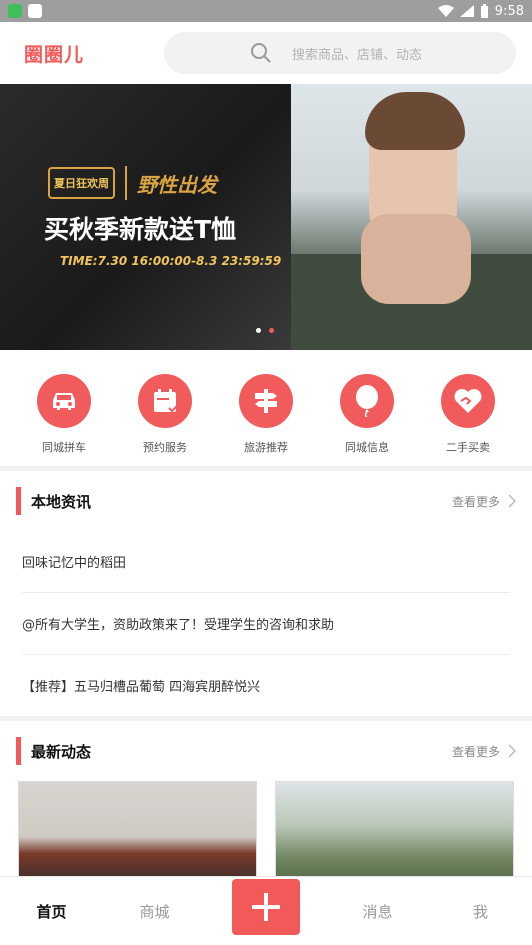 This screenshot has height=945, width=532. Describe the element at coordinates (265, 330) in the screenshot. I see `banner-pagination` at that location.